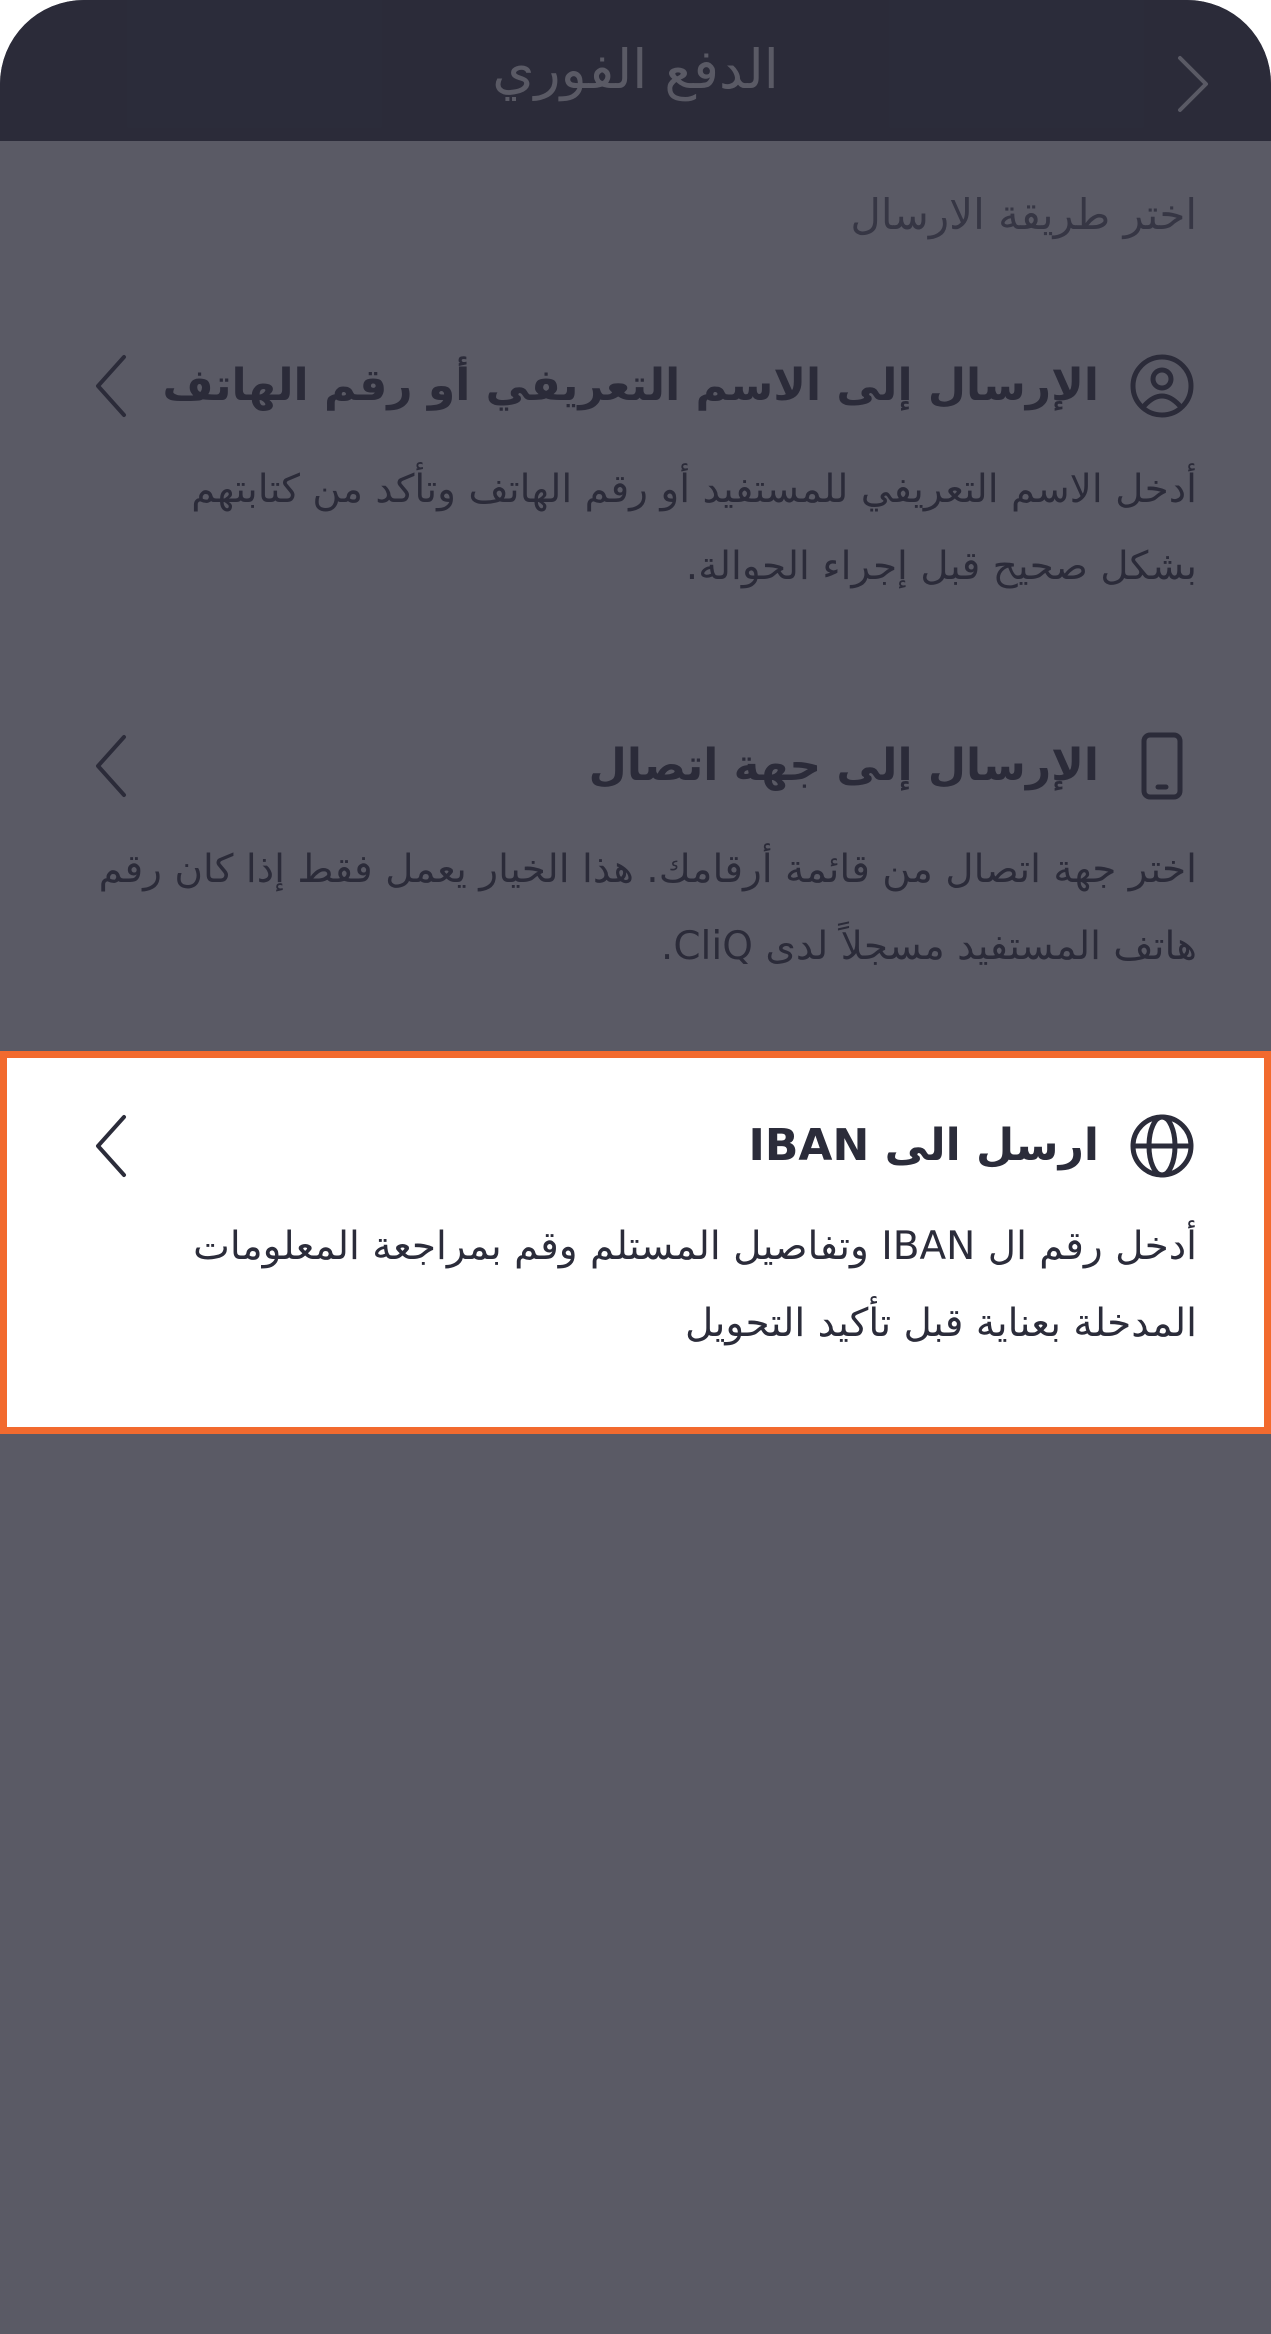  Describe the element at coordinates (923, 1145) in the screenshot. I see `option-title: ارسل الى IBAN` at that location.